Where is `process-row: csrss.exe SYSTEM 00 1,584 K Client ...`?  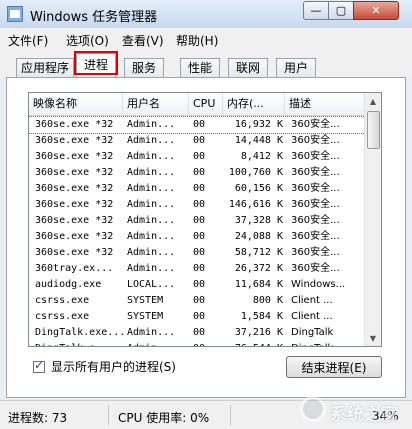 process-row: csrss.exe SYSTEM 00 1,584 K Client ... is located at coordinates (197, 317).